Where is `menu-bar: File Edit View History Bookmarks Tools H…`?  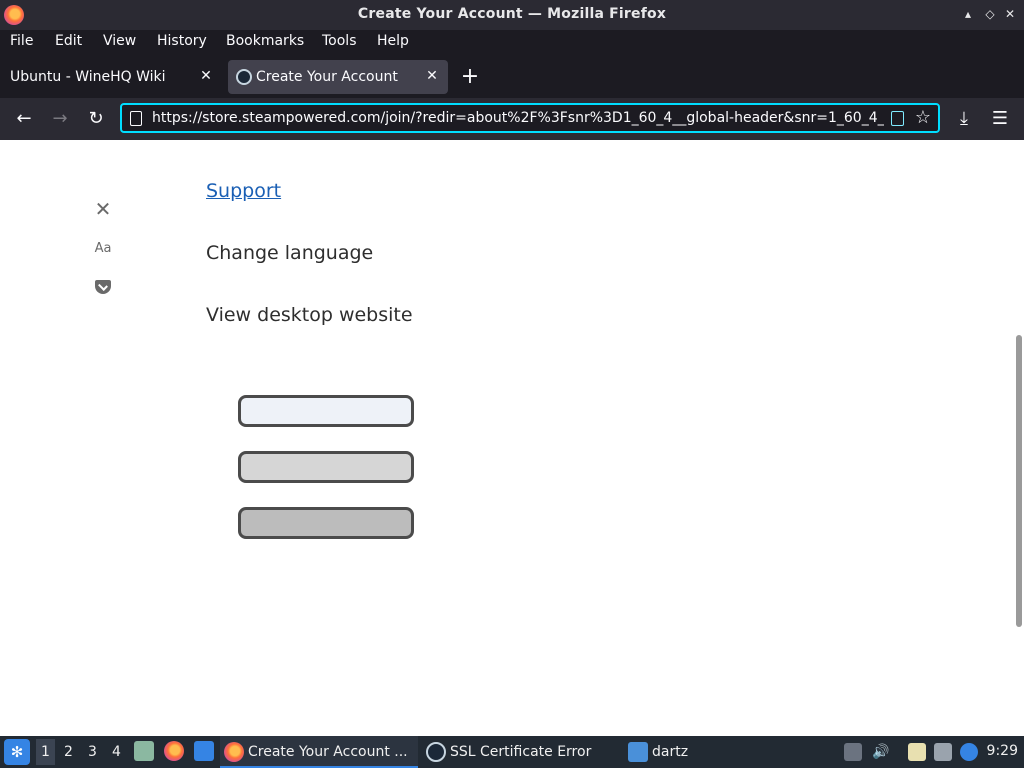
menu-bar: File Edit View History Bookmarks Tools H… is located at coordinates (512, 42).